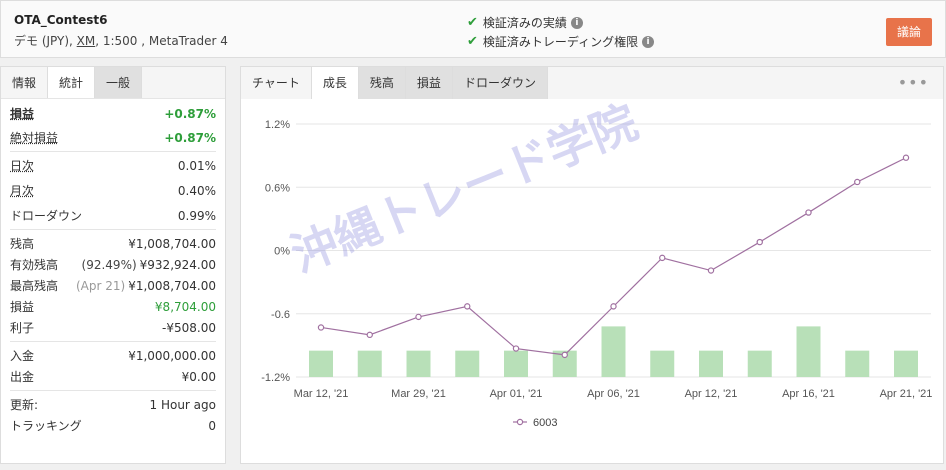 The height and width of the screenshot is (470, 946). I want to click on verified-track-label: 検証済みの実績, so click(524, 23).